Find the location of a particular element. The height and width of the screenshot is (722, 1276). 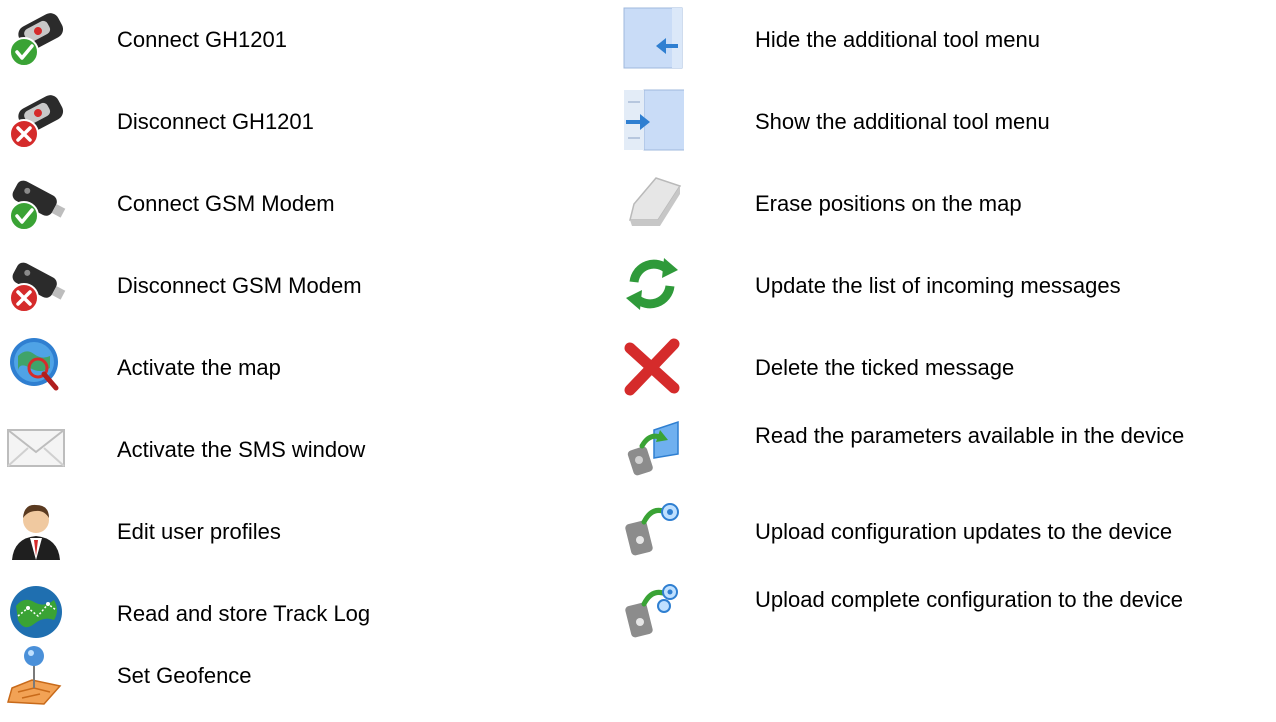

legend-label: Connect GSM Modem is located at coordinates (226, 203).